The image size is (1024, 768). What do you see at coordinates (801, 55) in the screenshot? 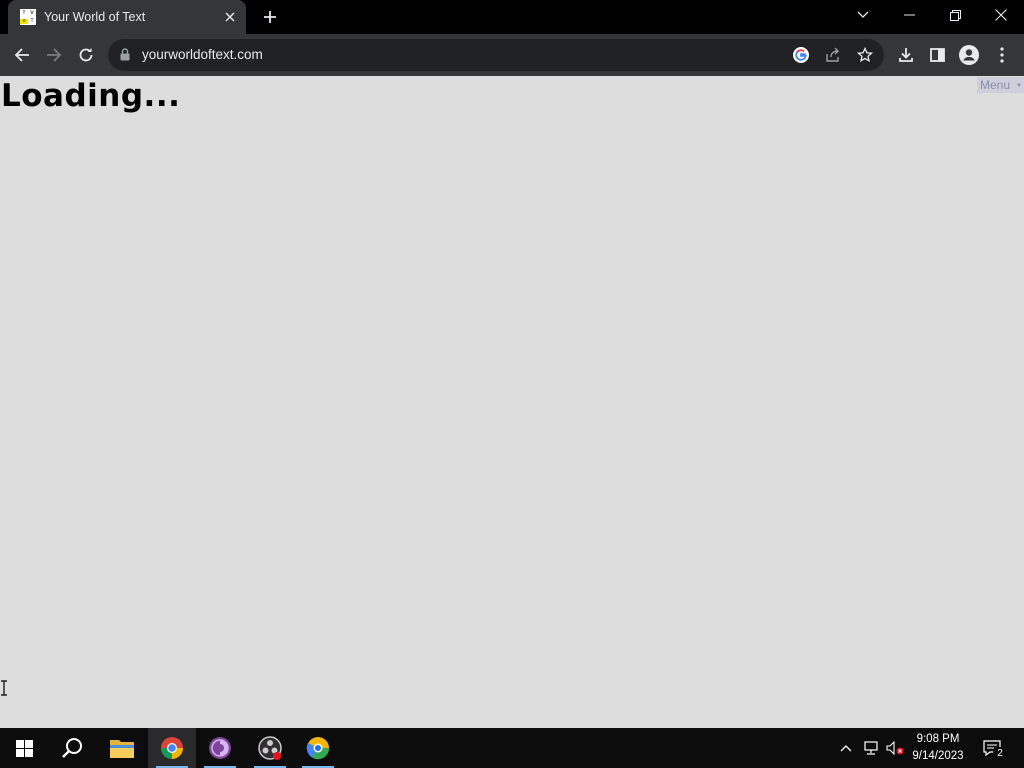
I see `google-icon` at bounding box center [801, 55].